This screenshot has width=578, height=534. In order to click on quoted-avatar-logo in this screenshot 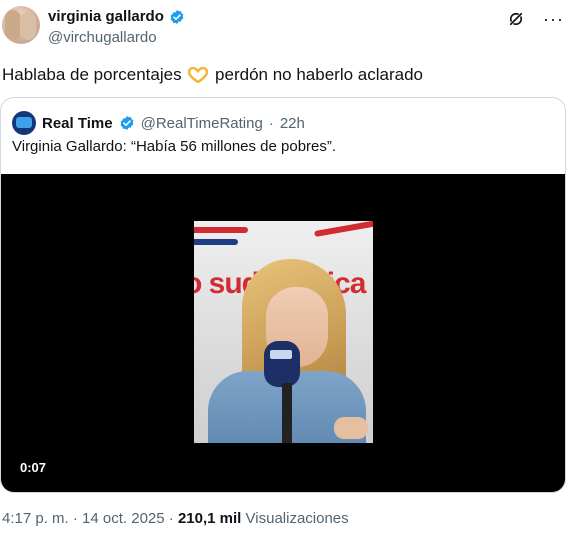, I will do `click(24, 122)`.